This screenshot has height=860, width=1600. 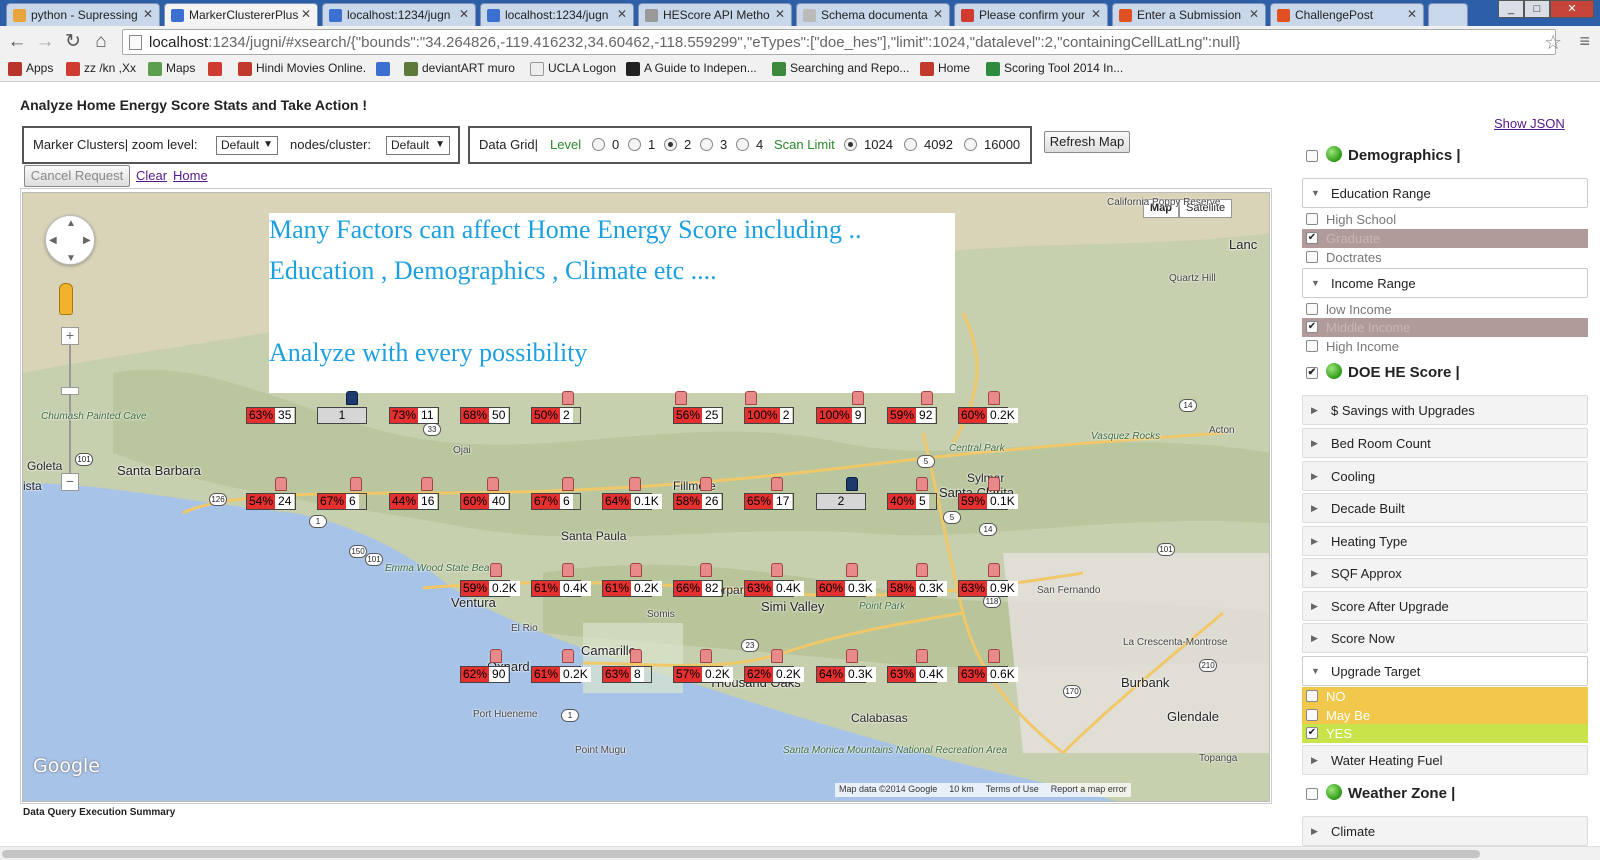 What do you see at coordinates (1189, 14) in the screenshot?
I see `browser-tab: Enter a Submission ✕` at bounding box center [1189, 14].